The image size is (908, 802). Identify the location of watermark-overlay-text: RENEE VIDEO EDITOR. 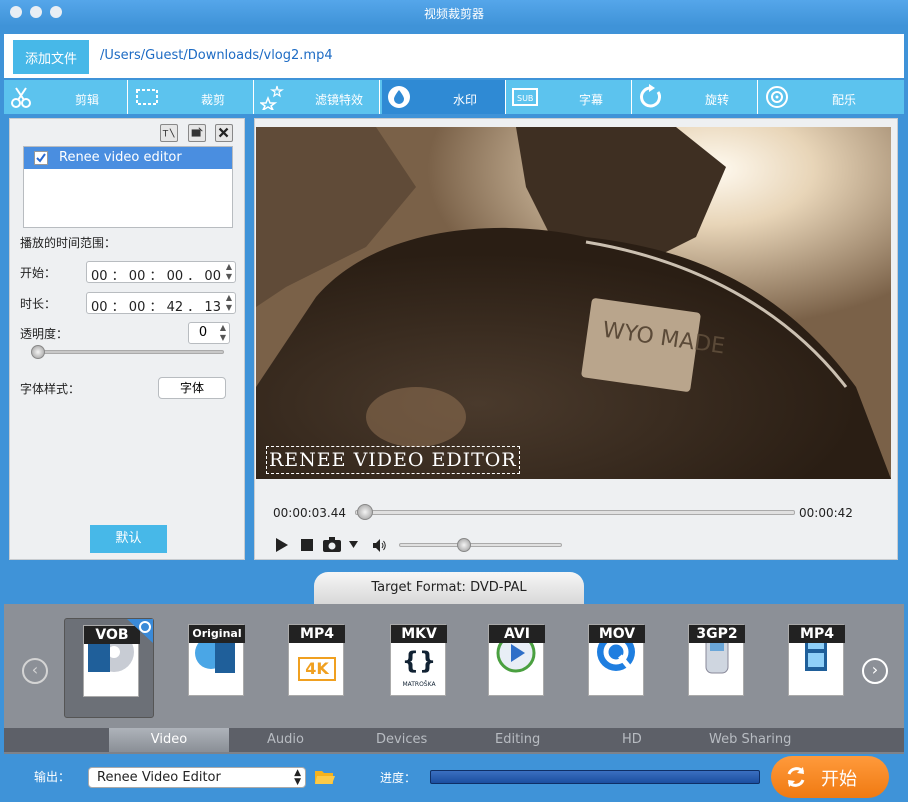
(393, 460).